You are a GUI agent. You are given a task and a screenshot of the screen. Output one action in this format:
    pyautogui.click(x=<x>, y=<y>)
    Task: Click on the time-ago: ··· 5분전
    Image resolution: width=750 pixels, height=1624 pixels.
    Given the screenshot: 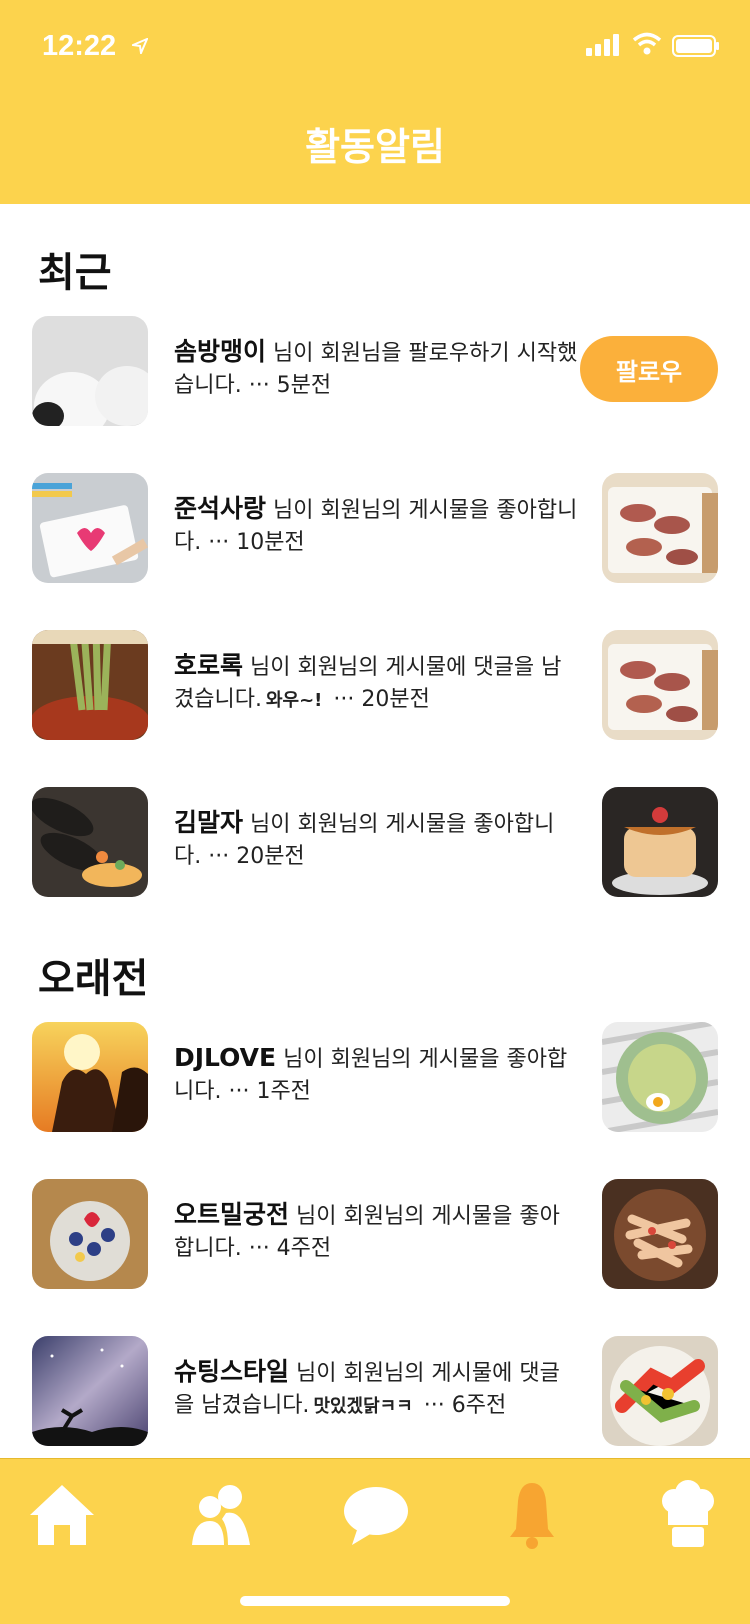 What is the action you would take?
    pyautogui.click(x=286, y=385)
    